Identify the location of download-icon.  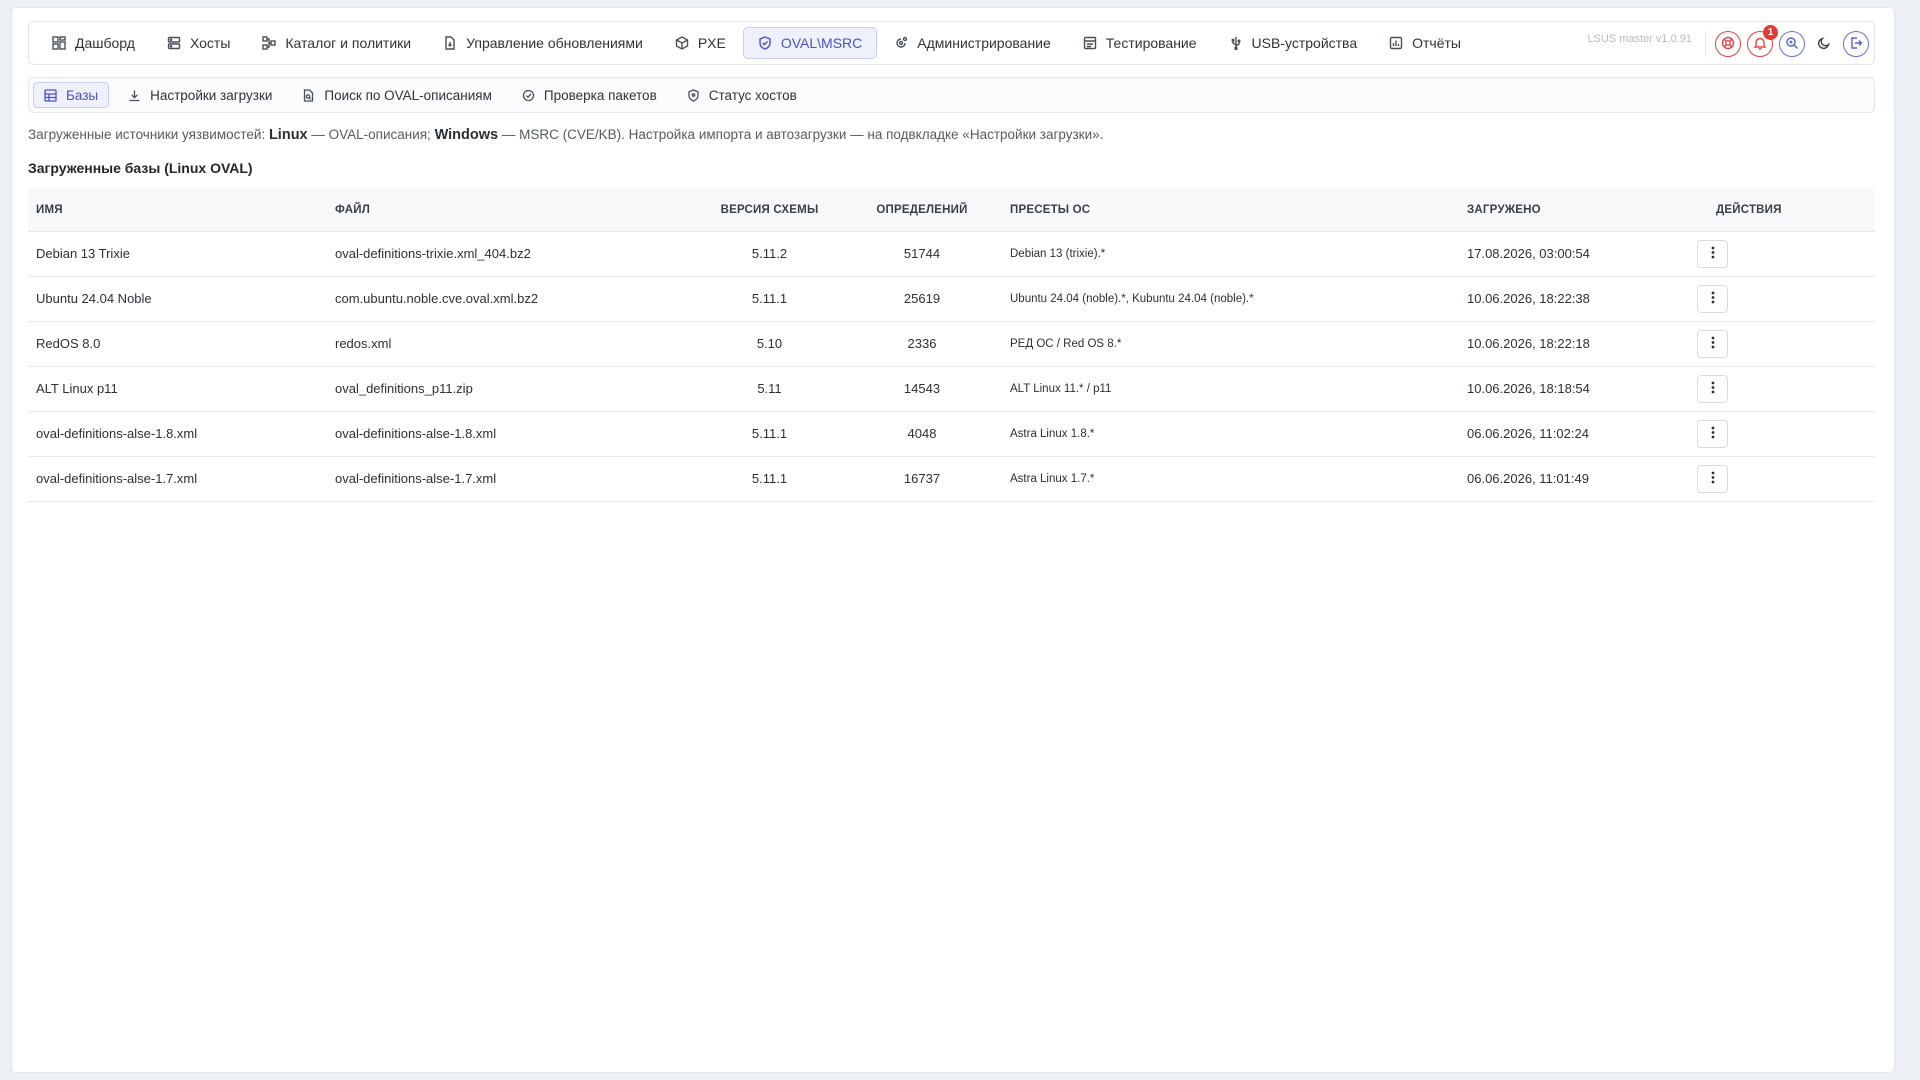
(134, 95).